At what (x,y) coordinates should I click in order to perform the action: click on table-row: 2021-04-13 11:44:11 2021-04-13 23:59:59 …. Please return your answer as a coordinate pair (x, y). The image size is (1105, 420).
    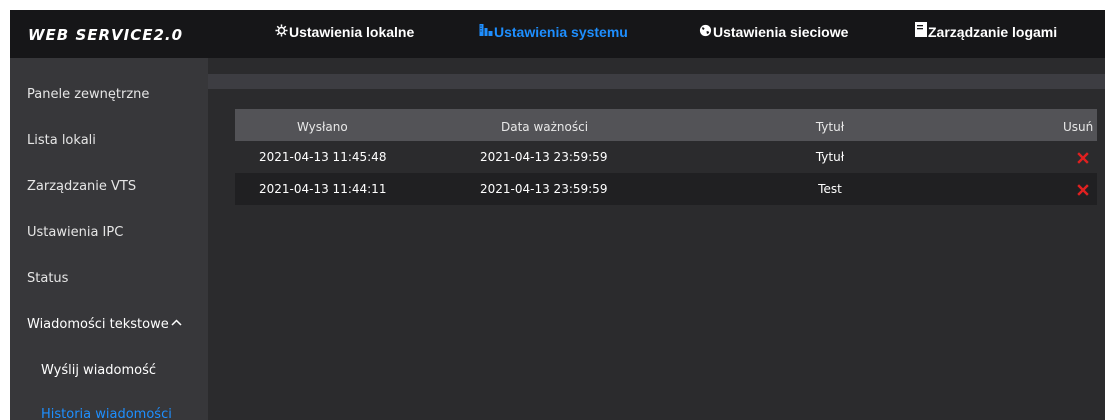
    Looking at the image, I should click on (666, 189).